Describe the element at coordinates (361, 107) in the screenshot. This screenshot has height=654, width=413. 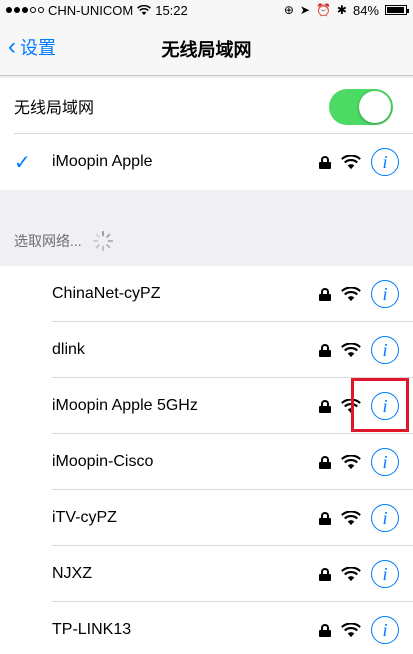
I see `wifi-toggle-switch` at that location.